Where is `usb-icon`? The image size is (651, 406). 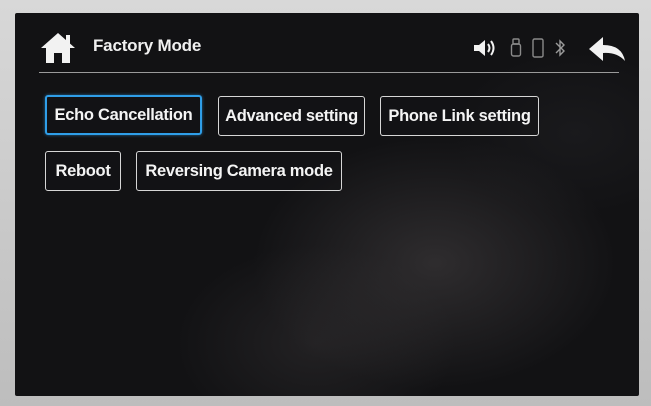
usb-icon is located at coordinates (516, 48).